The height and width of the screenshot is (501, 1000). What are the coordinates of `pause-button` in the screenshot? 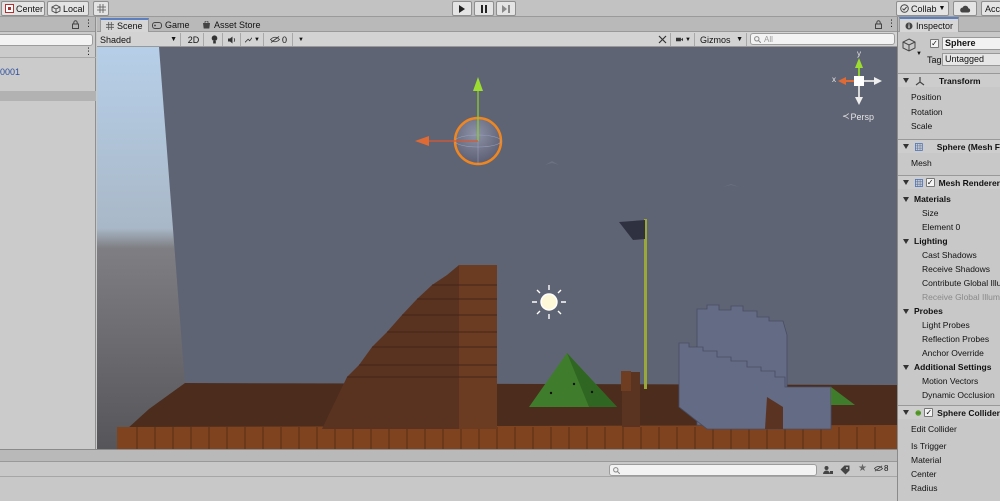 It's located at (484, 8).